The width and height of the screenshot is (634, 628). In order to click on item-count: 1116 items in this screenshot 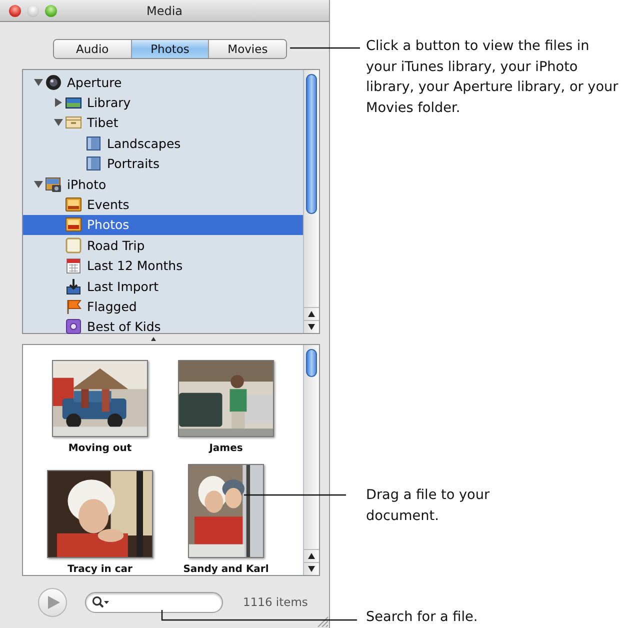, I will do `click(275, 602)`.